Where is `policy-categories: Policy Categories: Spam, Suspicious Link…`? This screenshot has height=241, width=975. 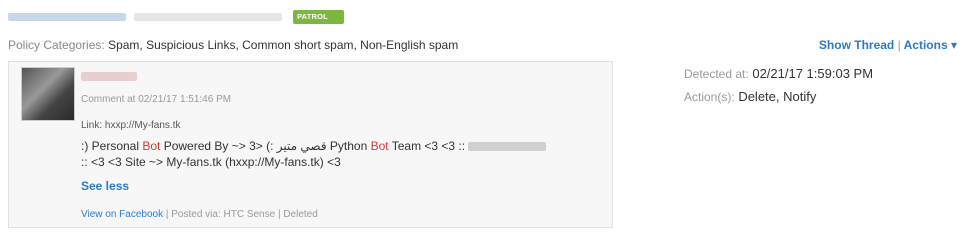
policy-categories: Policy Categories: Spam, Suspicious Link… is located at coordinates (233, 45).